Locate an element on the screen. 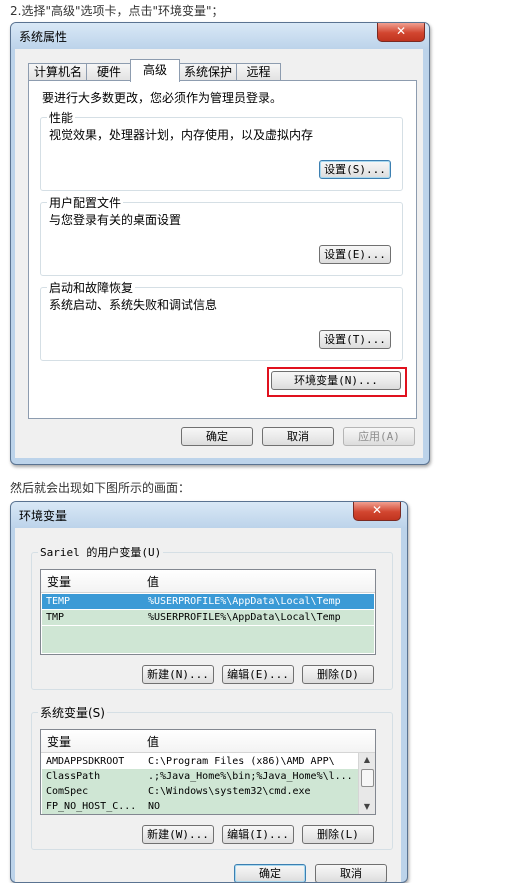 This screenshot has height=883, width=508. user-delete-button: 删除(D) is located at coordinates (338, 674).